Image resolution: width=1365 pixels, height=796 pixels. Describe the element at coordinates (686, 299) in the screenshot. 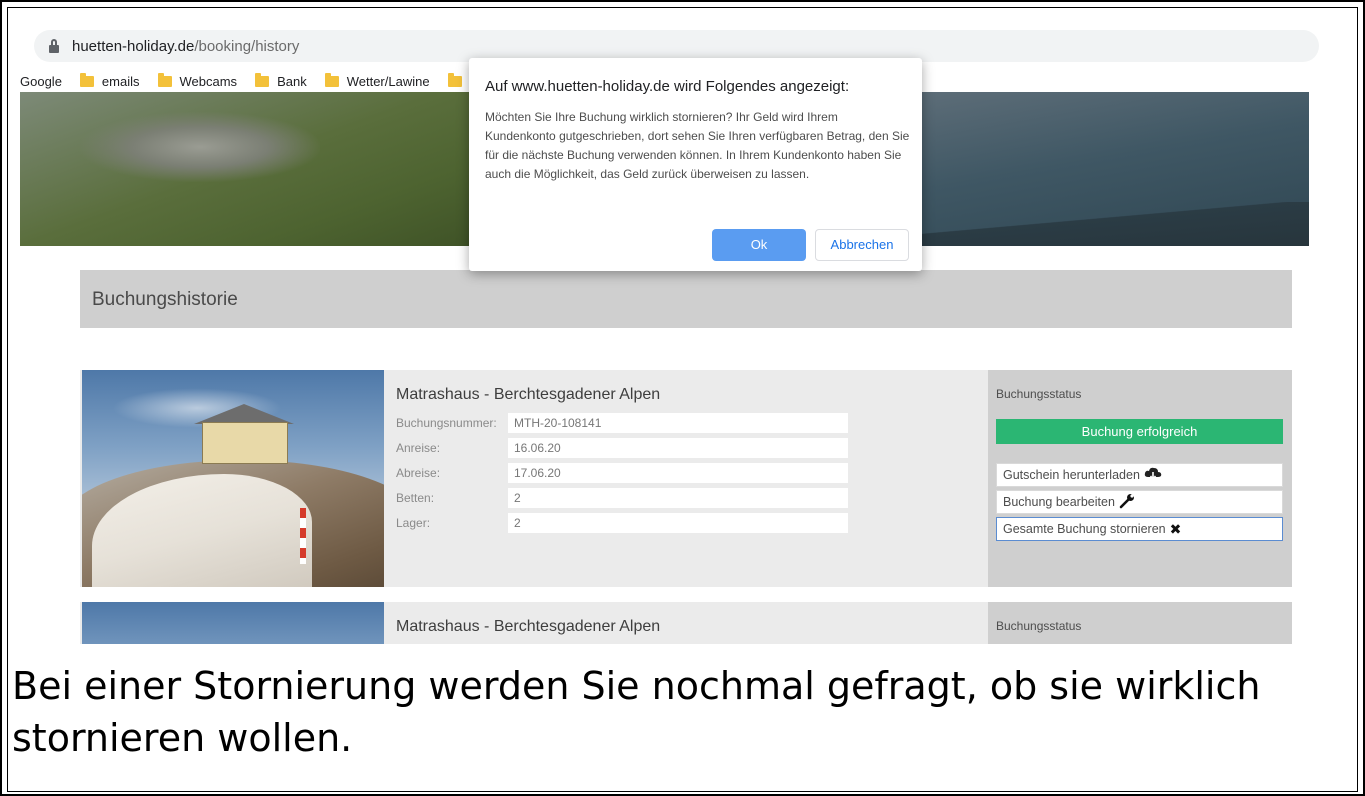

I see `section-header: Buchungshistorie` at that location.